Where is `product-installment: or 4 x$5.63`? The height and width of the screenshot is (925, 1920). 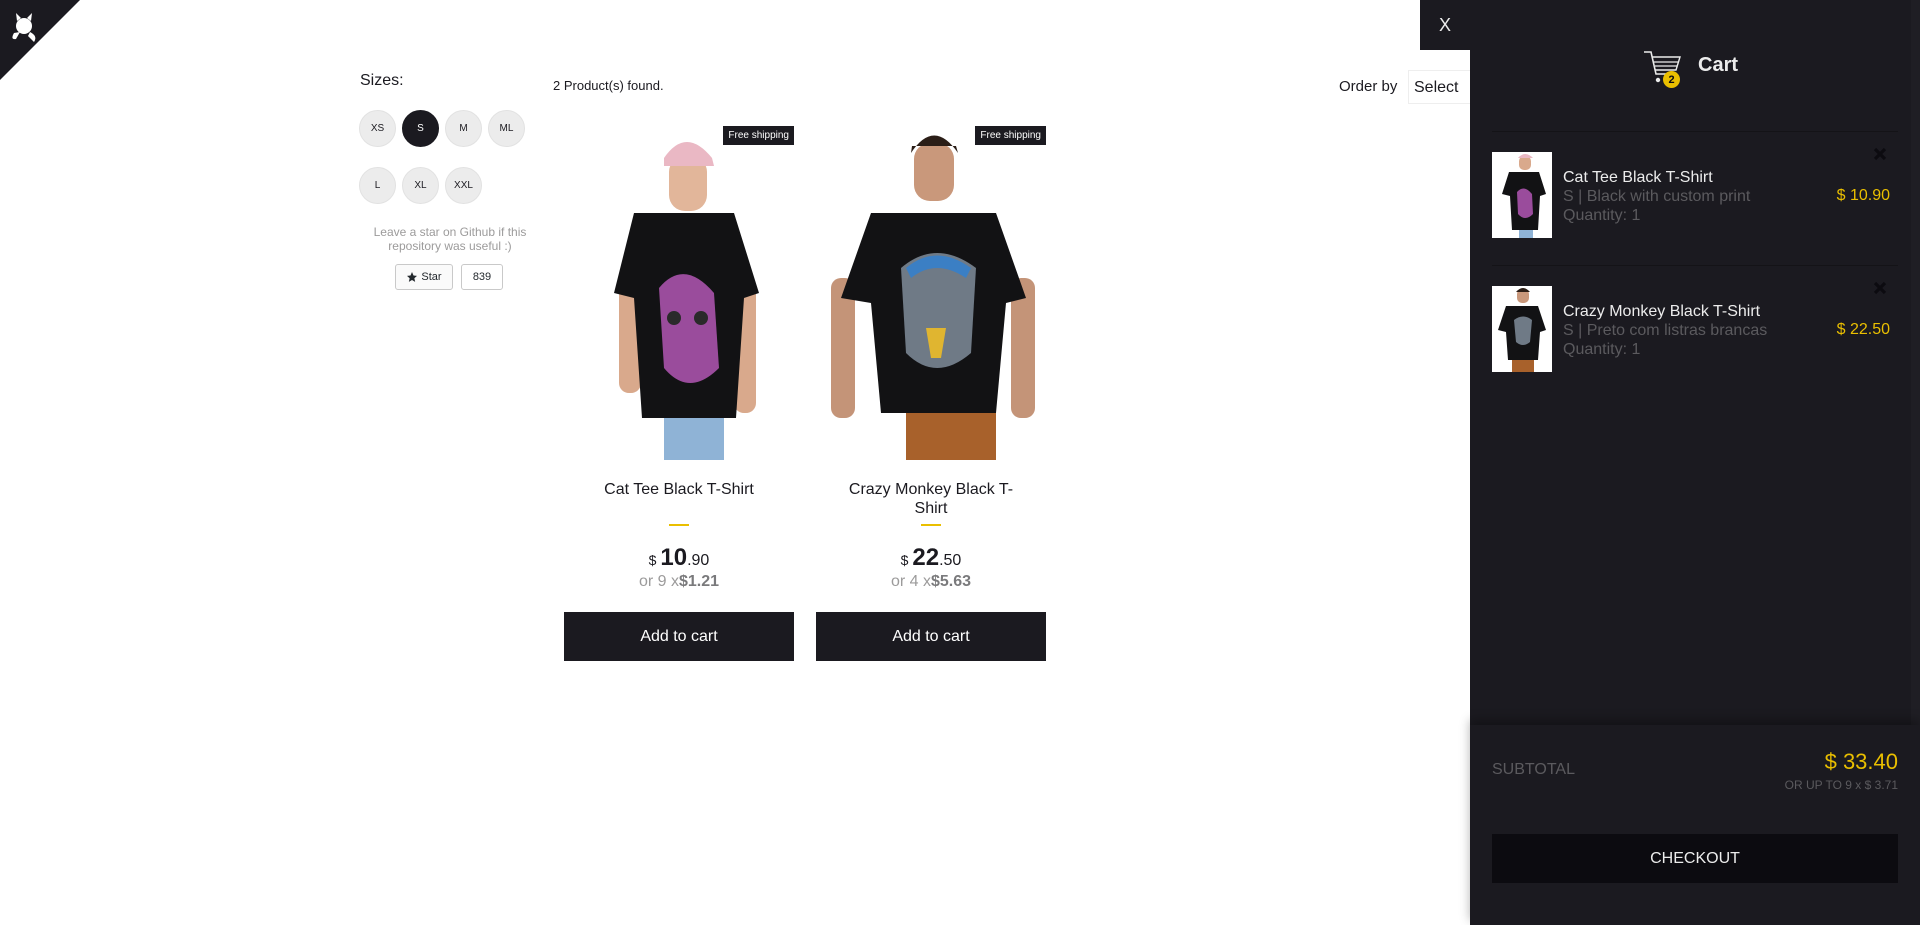 product-installment: or 4 x$5.63 is located at coordinates (931, 582).